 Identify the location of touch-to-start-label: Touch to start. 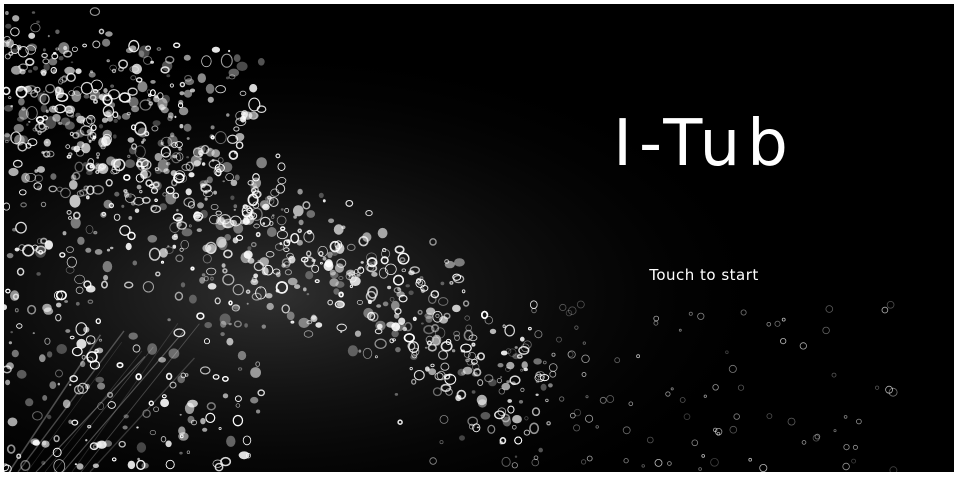
(704, 275).